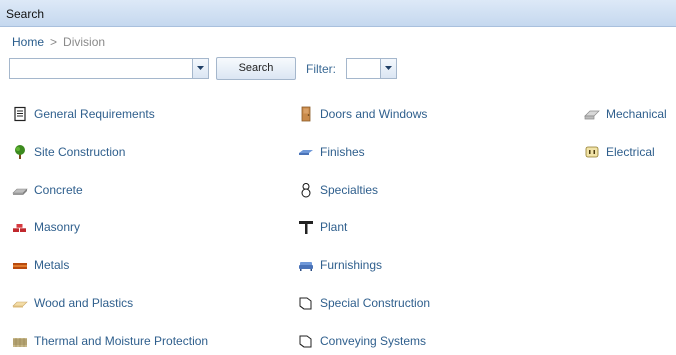 This screenshot has height=355, width=676. I want to click on division-item-special-construction: Special Construction, so click(364, 303).